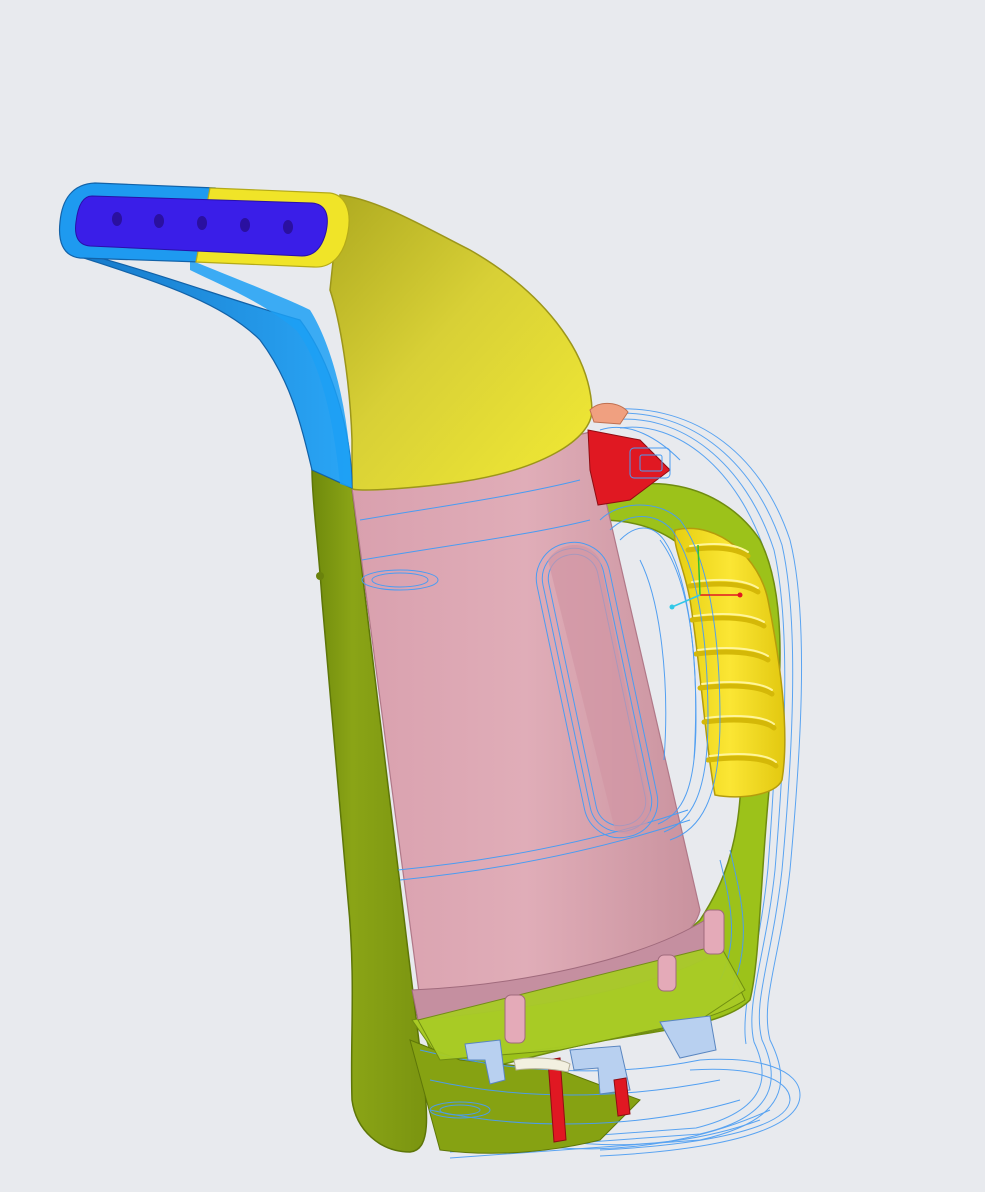  What do you see at coordinates (204, 225) in the screenshot?
I see `nozzle` at bounding box center [204, 225].